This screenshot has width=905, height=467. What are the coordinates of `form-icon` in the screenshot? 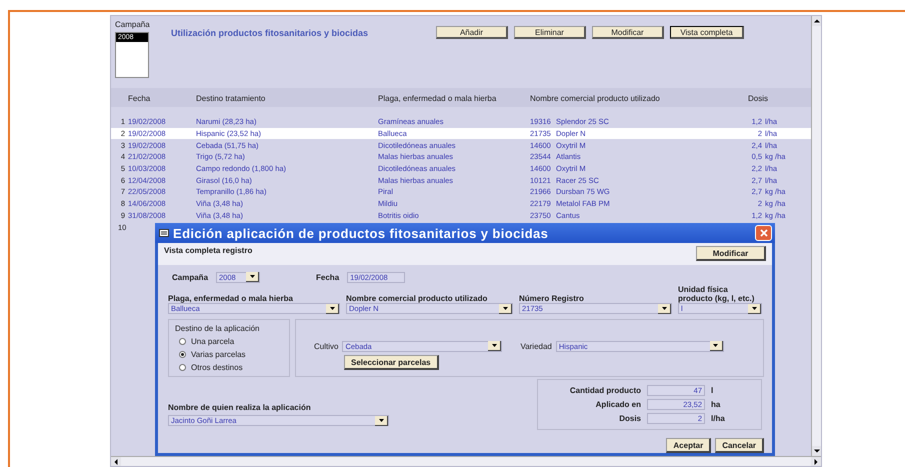 It's located at (164, 233).